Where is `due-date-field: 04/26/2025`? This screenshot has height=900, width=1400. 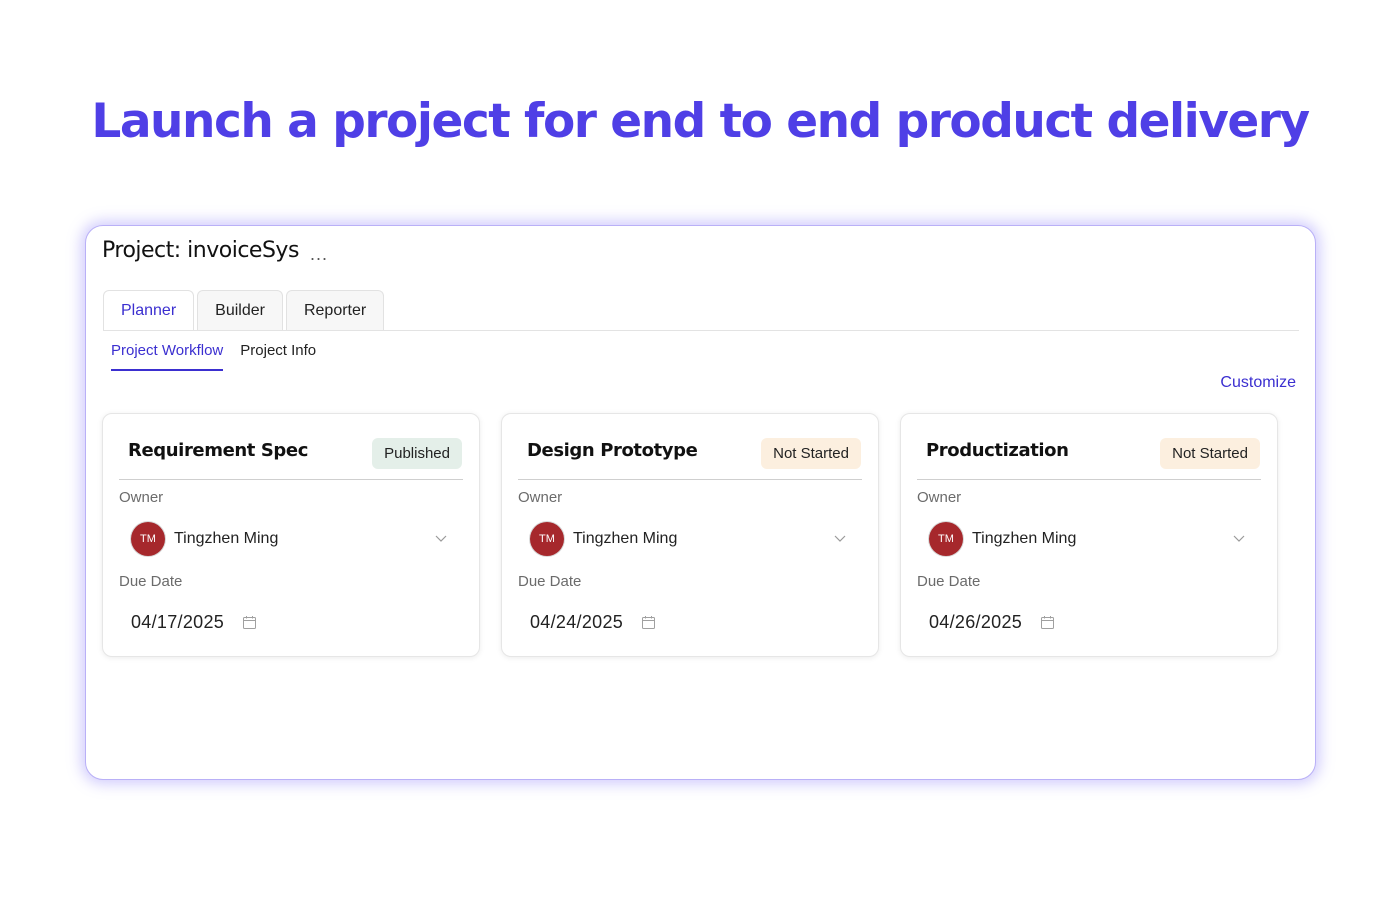 due-date-field: 04/26/2025 is located at coordinates (1019, 623).